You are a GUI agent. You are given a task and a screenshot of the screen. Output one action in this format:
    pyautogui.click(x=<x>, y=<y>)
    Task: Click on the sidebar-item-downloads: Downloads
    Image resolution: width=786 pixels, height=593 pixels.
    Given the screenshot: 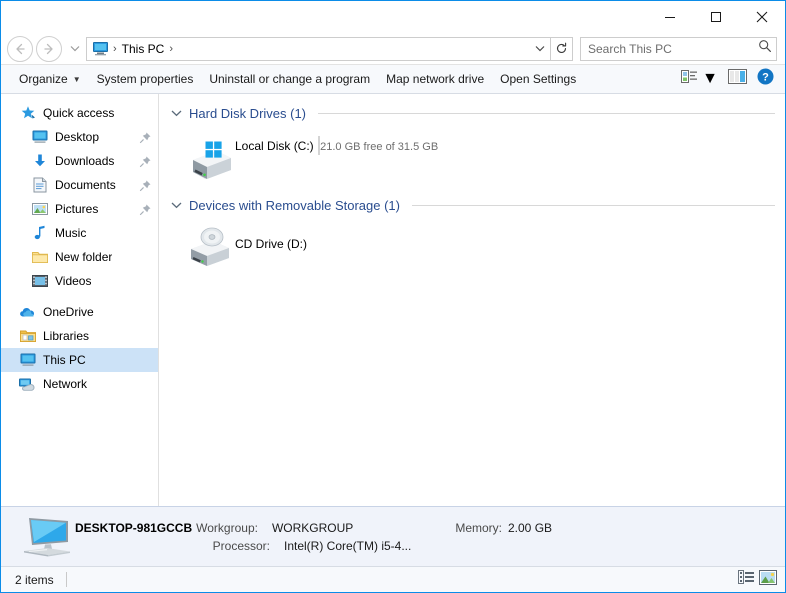 What is the action you would take?
    pyautogui.click(x=79, y=161)
    